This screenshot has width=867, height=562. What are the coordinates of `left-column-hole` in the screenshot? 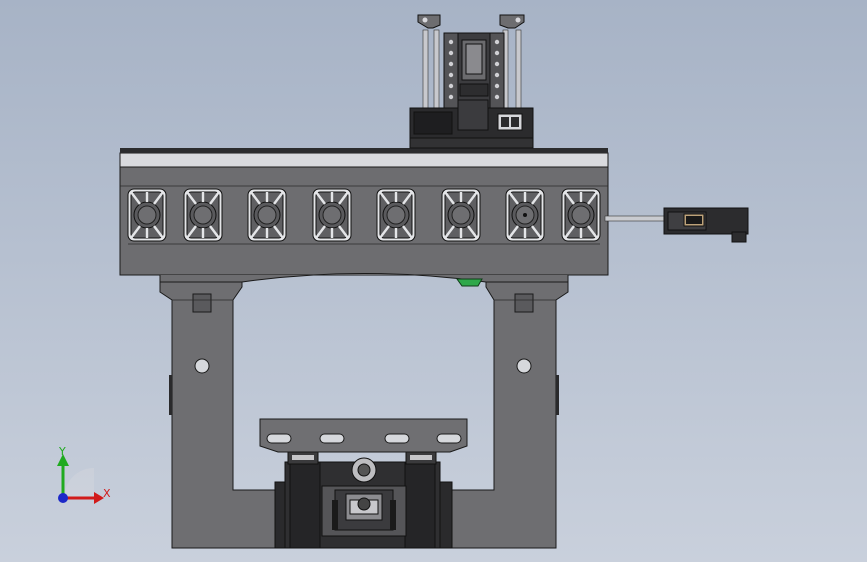 It's located at (202, 366).